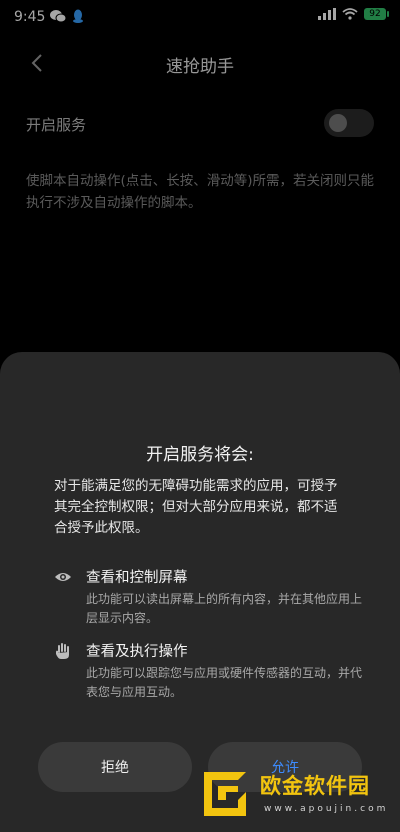  Describe the element at coordinates (63, 577) in the screenshot. I see `eye-icon` at that location.